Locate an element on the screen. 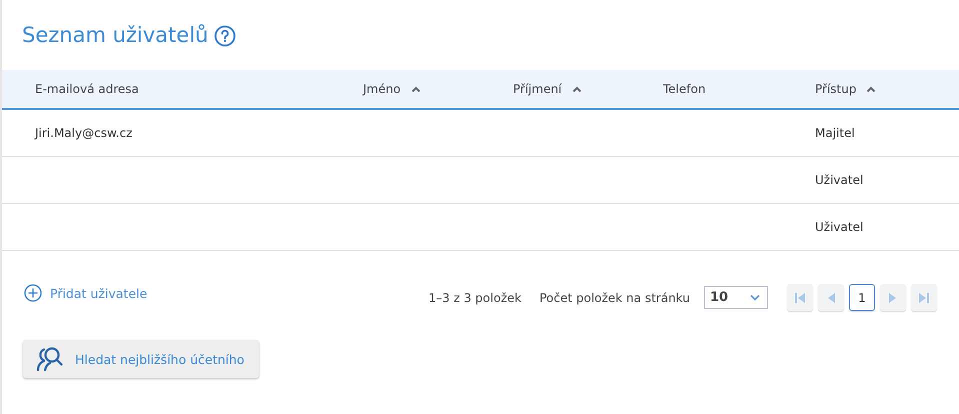 This screenshot has width=959, height=414. sort-header: Příjmení is located at coordinates (588, 89).